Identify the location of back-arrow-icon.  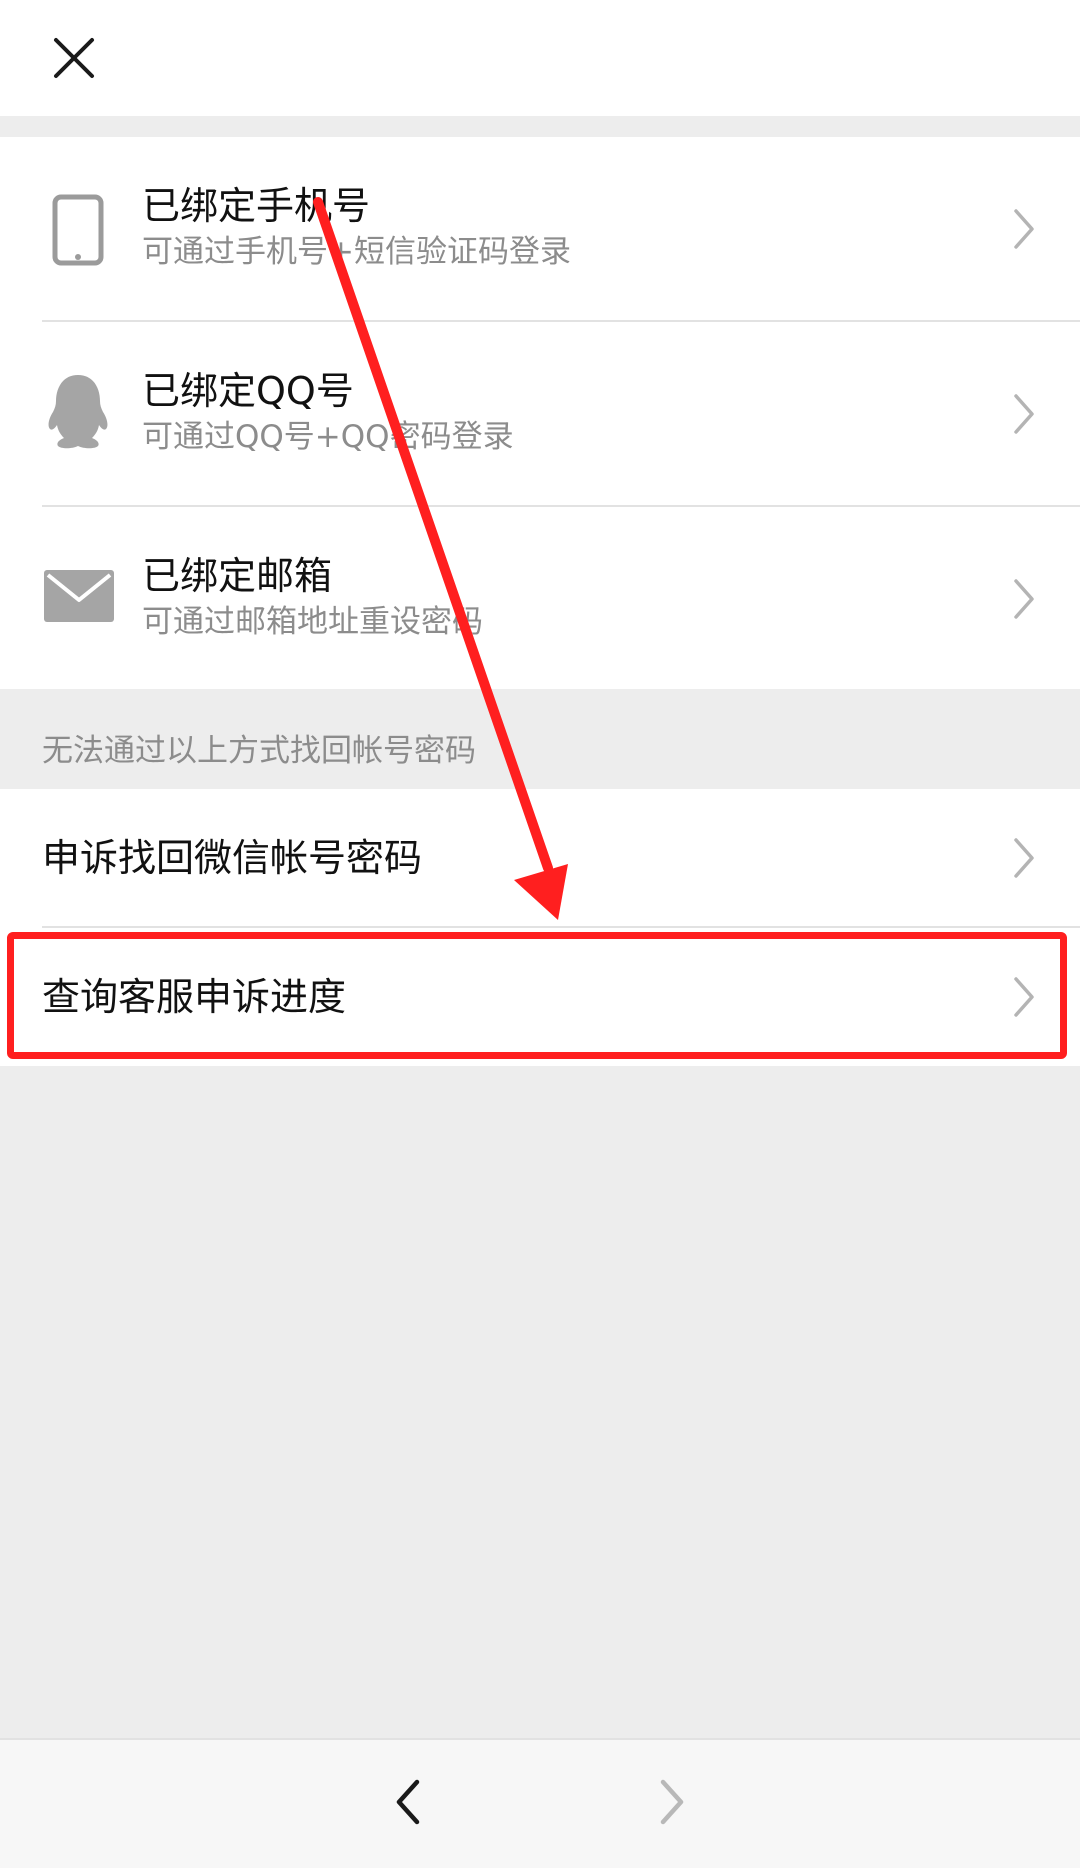
(408, 1802).